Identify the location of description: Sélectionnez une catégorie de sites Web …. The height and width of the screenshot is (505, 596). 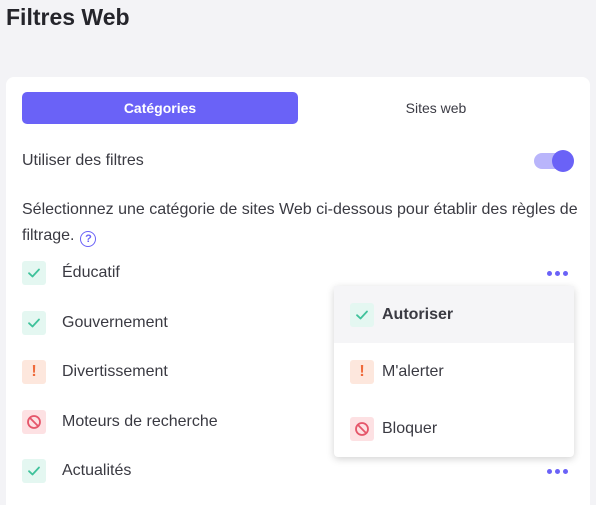
(300, 223).